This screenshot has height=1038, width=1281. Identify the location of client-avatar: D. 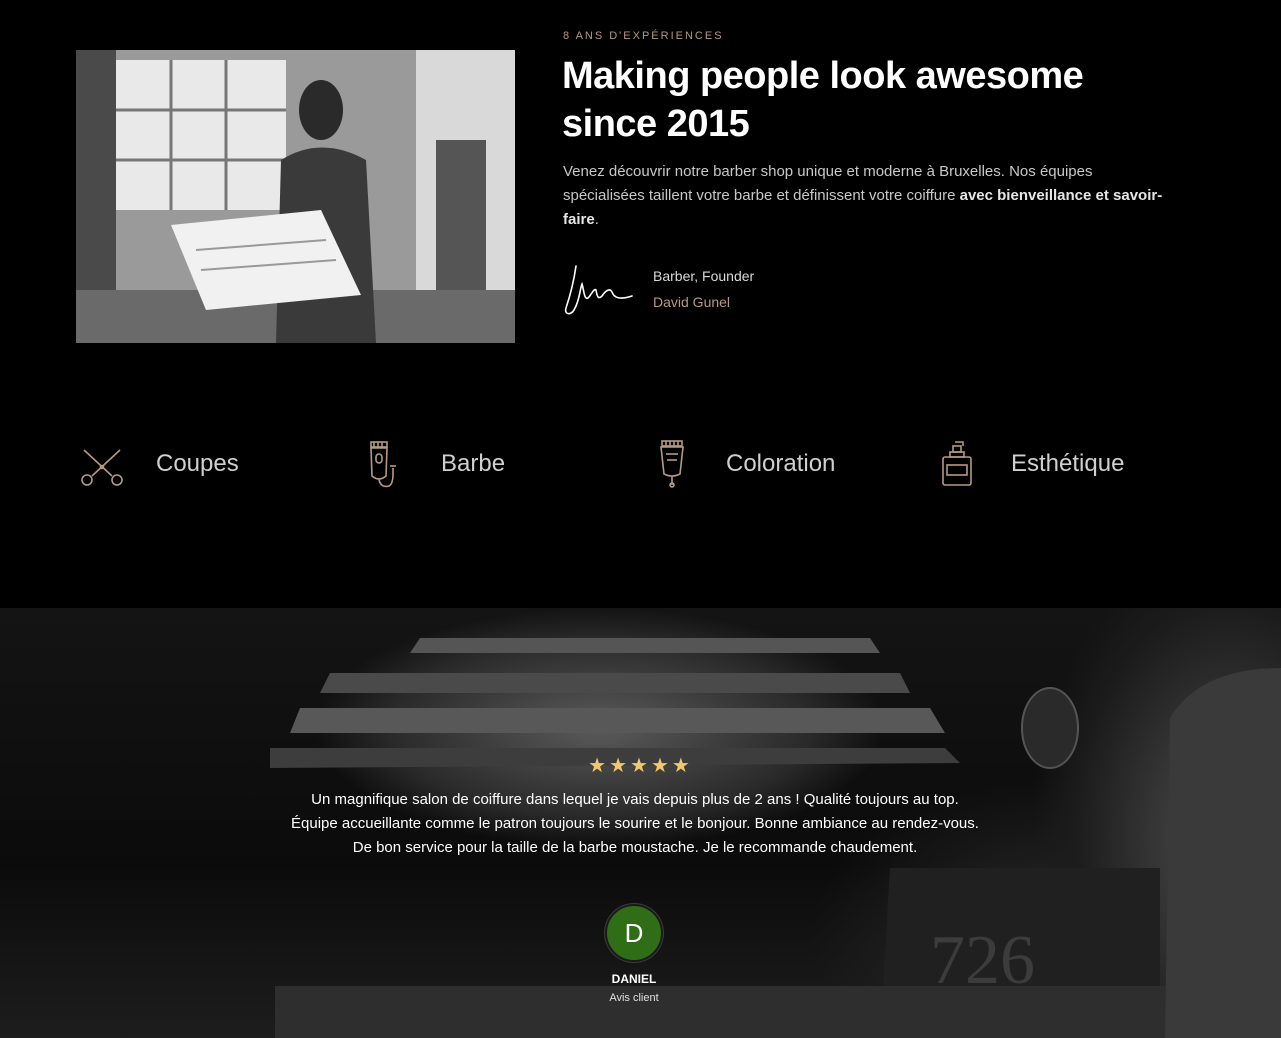
(634, 933).